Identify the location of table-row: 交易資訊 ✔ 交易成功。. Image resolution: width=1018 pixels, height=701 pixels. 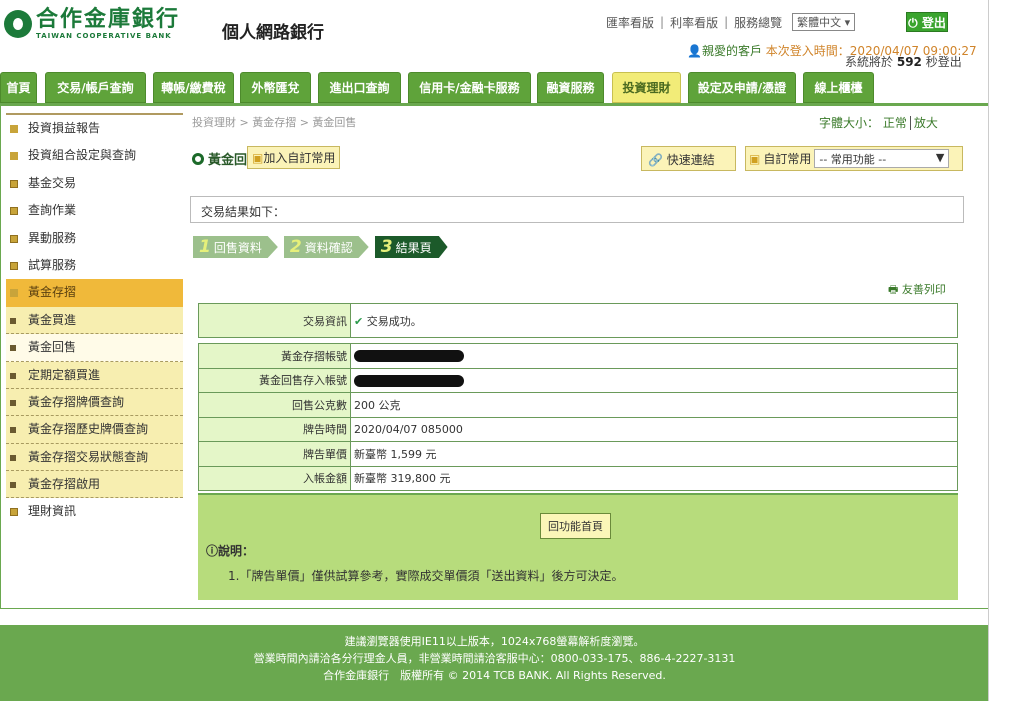
(578, 320).